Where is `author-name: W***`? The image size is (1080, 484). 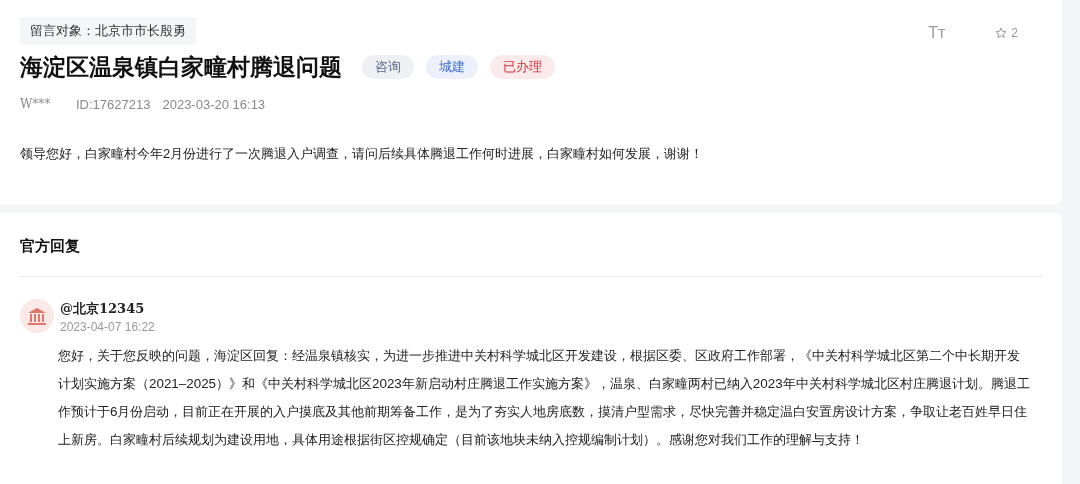
author-name: W*** is located at coordinates (36, 104).